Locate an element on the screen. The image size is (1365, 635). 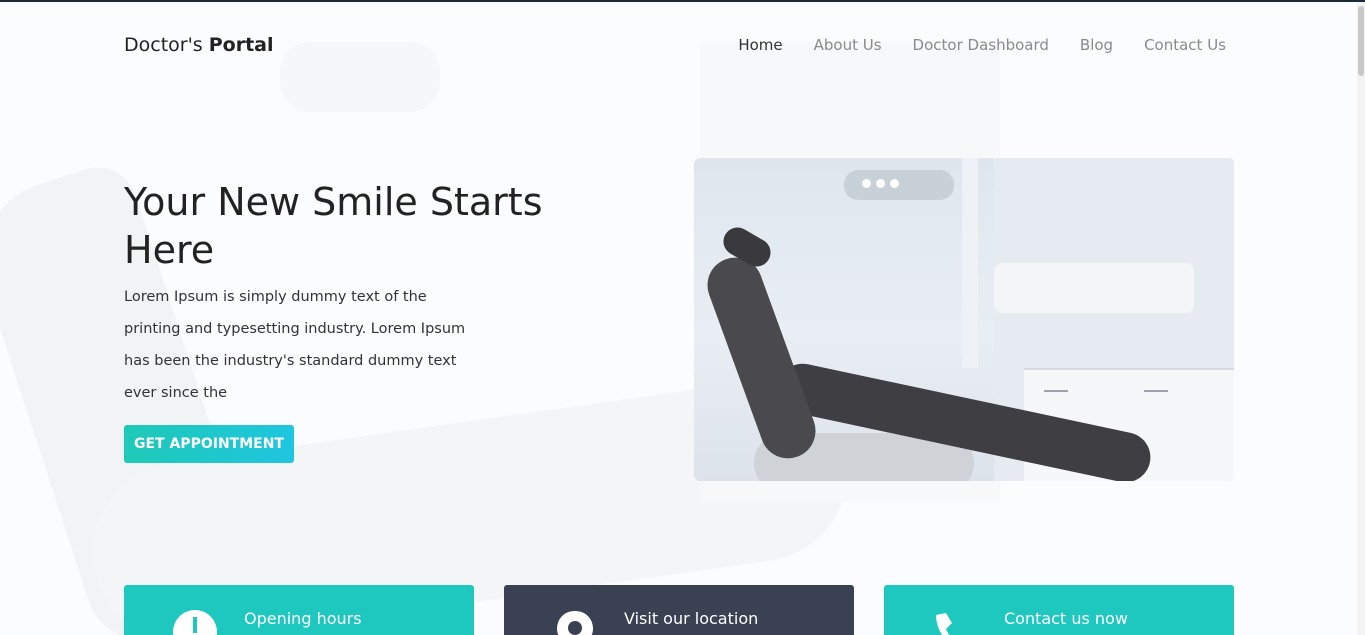
logo-text-light: Doctor's is located at coordinates (166, 45).